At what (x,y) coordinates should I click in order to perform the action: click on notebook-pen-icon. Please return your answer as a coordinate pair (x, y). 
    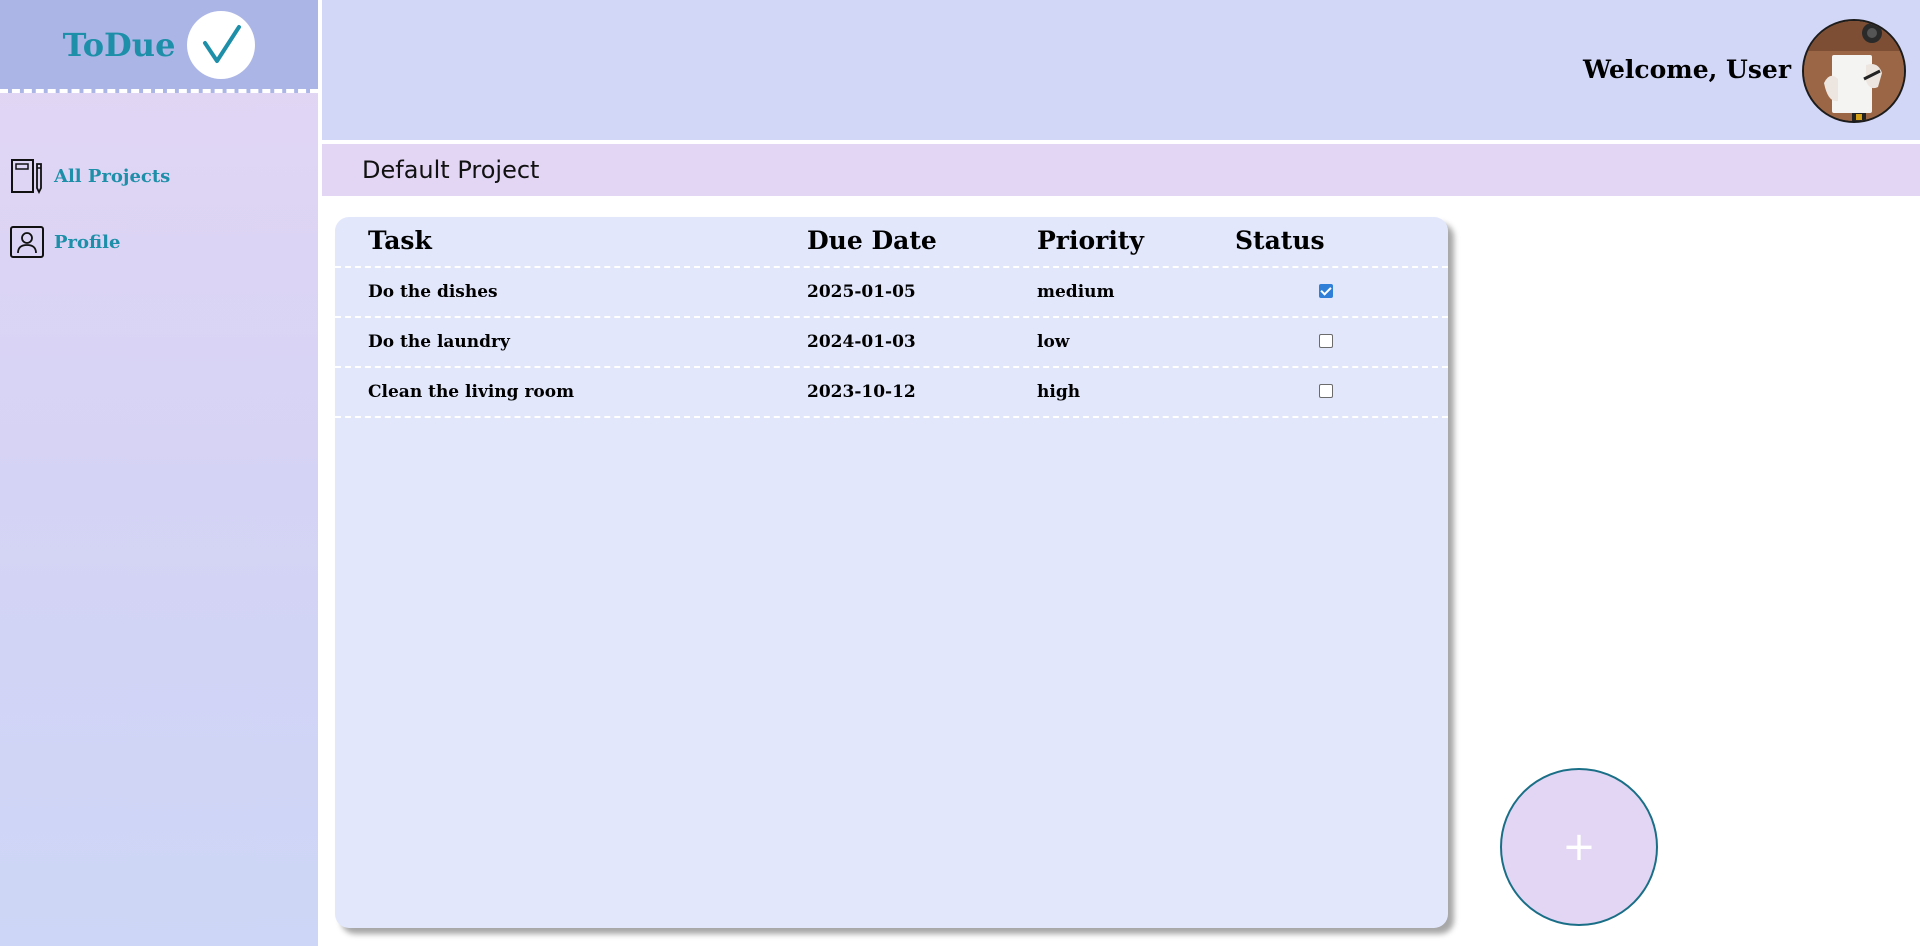
    Looking at the image, I should click on (27, 176).